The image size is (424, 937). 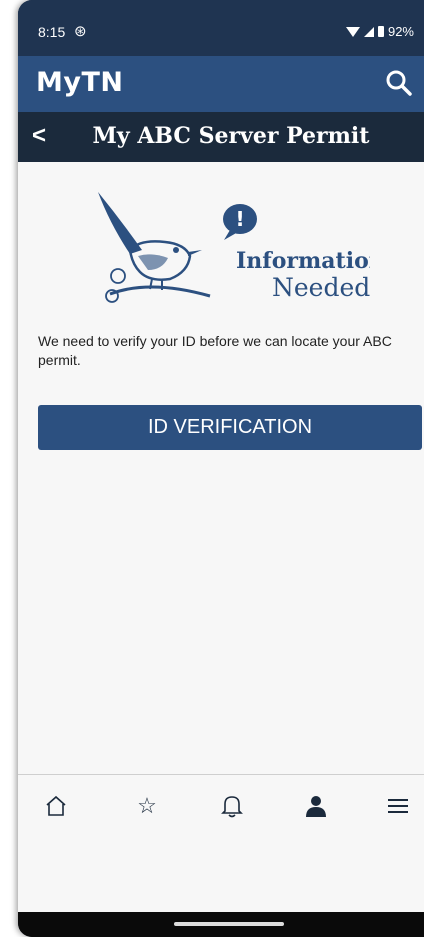 I want to click on bird-icon, so click(x=154, y=247).